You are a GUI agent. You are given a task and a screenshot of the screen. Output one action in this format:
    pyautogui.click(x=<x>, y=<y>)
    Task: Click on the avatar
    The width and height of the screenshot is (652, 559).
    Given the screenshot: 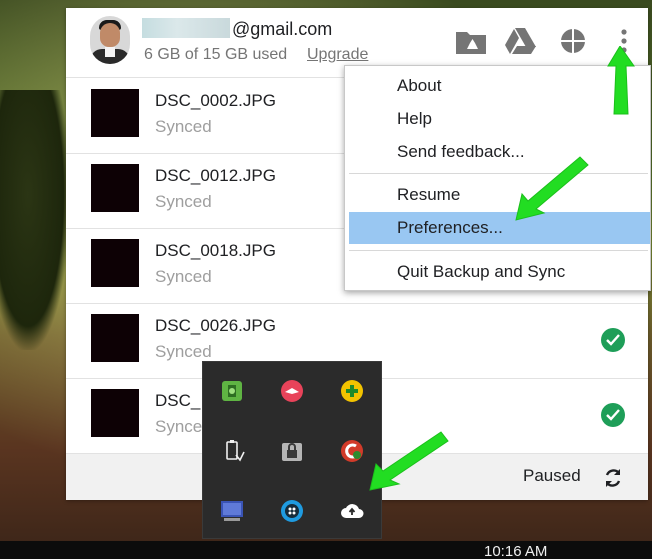 What is the action you would take?
    pyautogui.click(x=110, y=40)
    